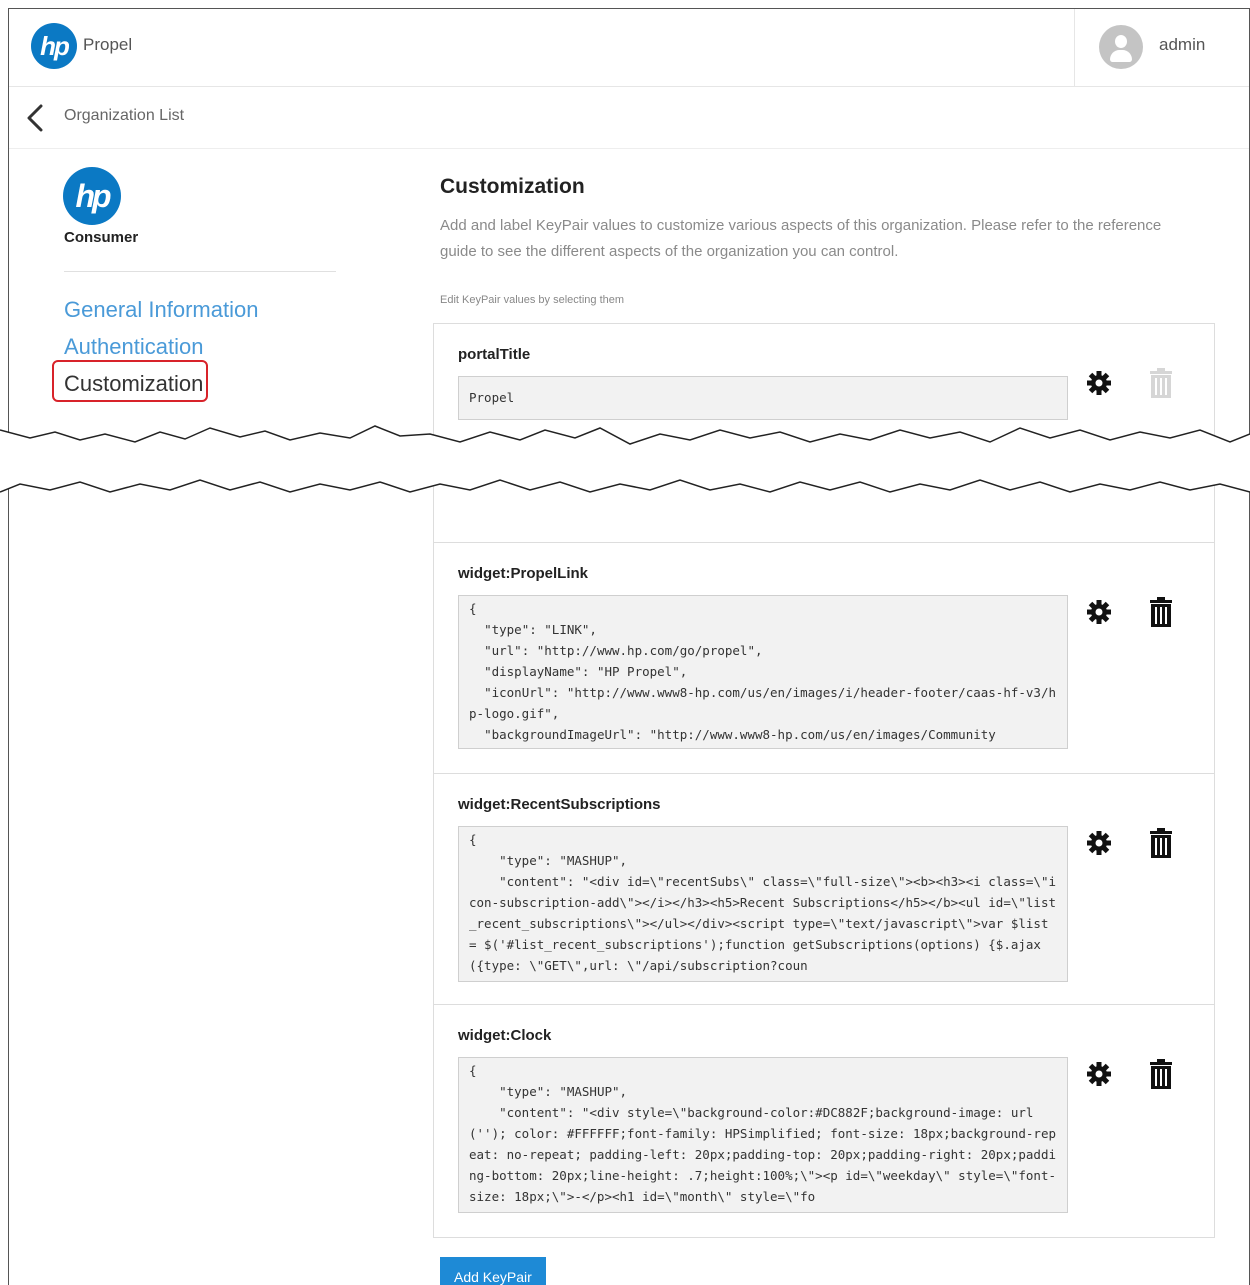 This screenshot has height=1285, width=1250. I want to click on breadcrumb-organization-list: Organization List, so click(124, 116).